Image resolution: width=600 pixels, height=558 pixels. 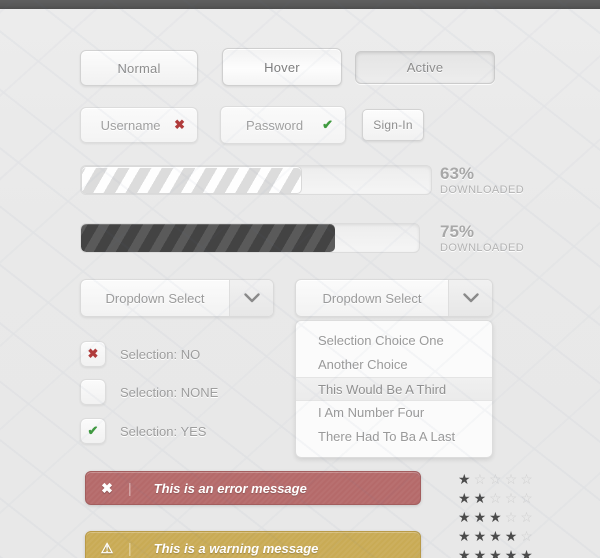 I want to click on normal-button-label: Normal, so click(x=139, y=68).